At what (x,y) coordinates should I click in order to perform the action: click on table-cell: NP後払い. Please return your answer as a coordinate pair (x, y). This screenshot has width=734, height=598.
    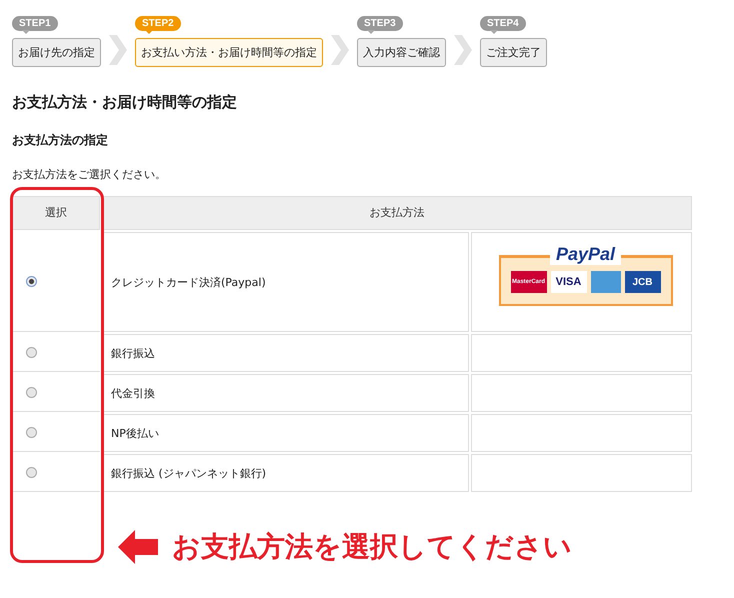
    Looking at the image, I should click on (285, 433).